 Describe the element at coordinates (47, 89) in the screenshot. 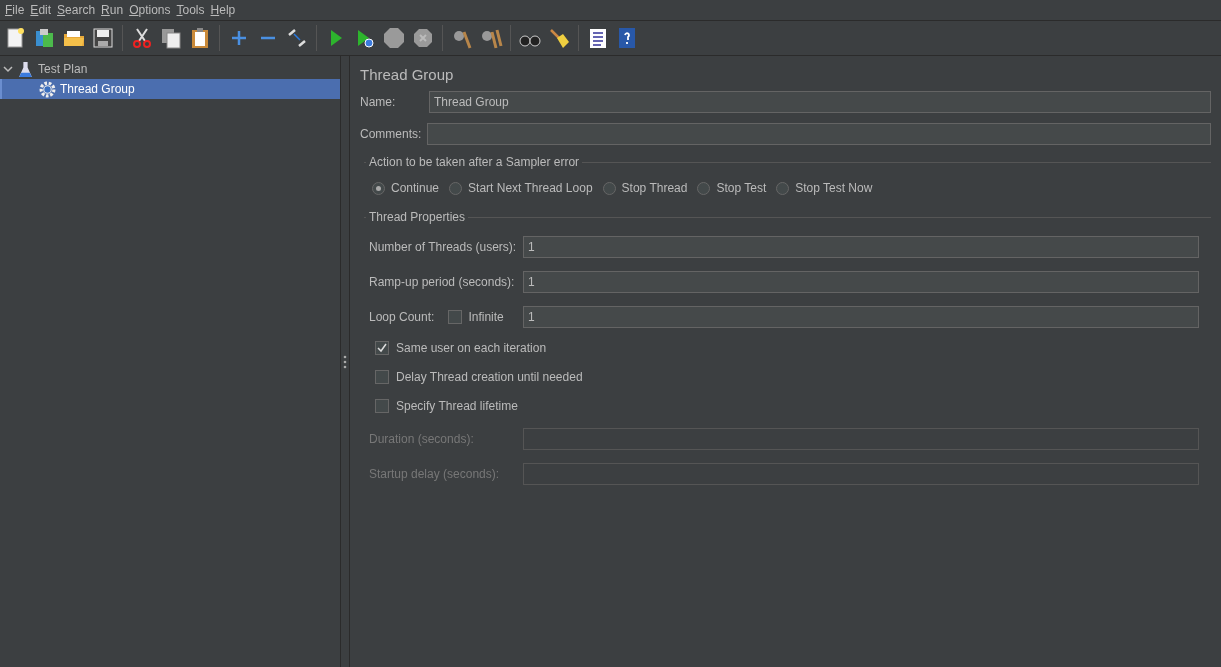

I see `gear-icon` at that location.